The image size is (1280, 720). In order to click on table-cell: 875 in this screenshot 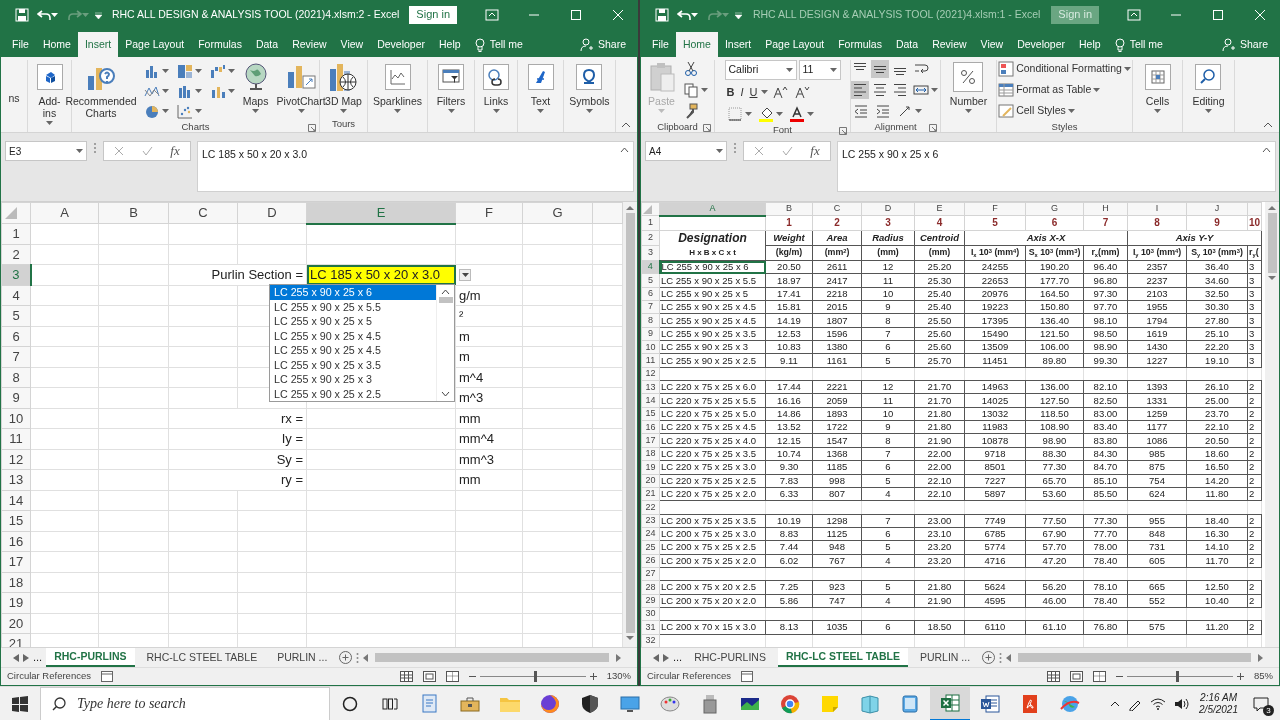, I will do `click(1157, 467)`.